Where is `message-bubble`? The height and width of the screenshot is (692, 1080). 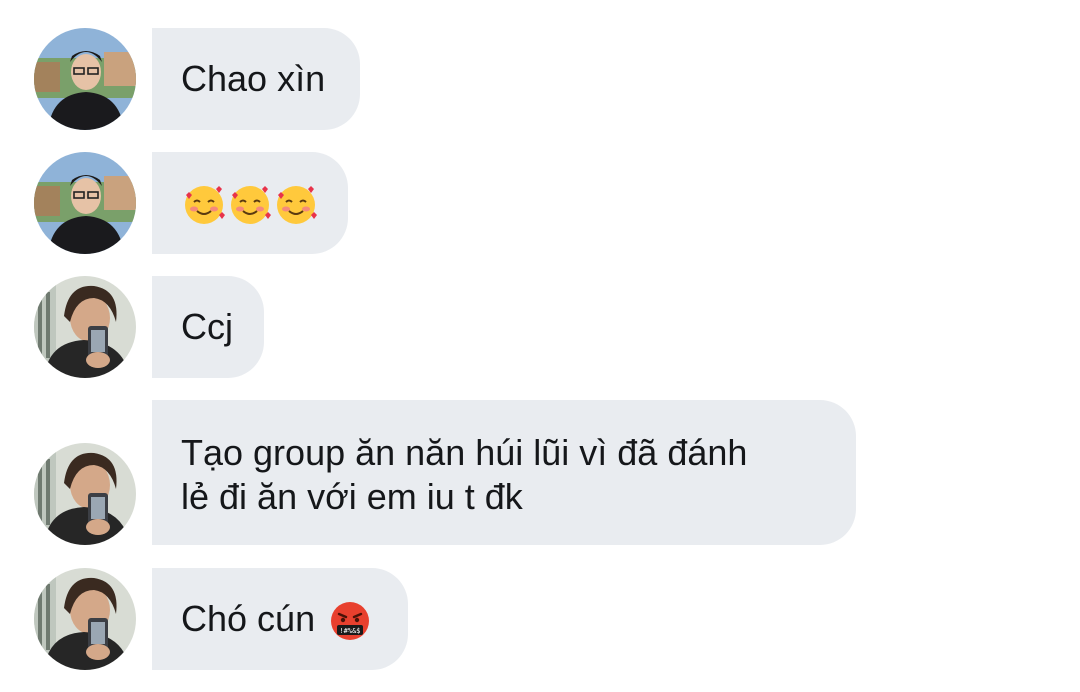 message-bubble is located at coordinates (250, 203).